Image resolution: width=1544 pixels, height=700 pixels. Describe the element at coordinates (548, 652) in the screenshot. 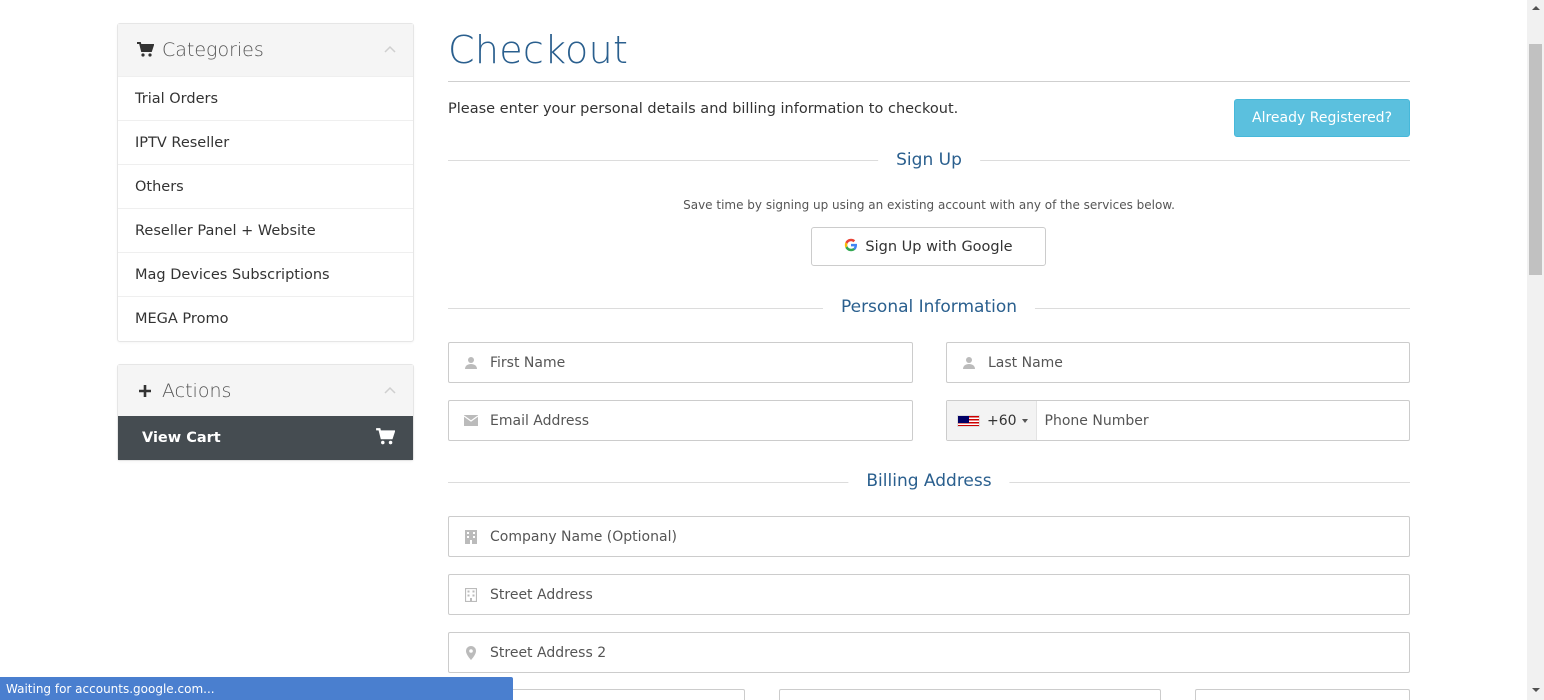

I see `street-address-2-placeholder: Street Address 2` at that location.